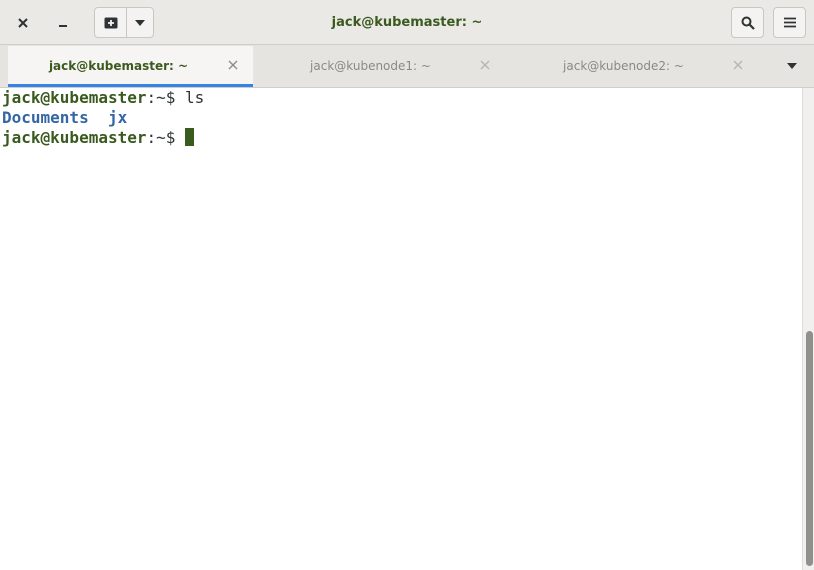 This screenshot has width=814, height=570. I want to click on directory-name: Documents, so click(45, 117).